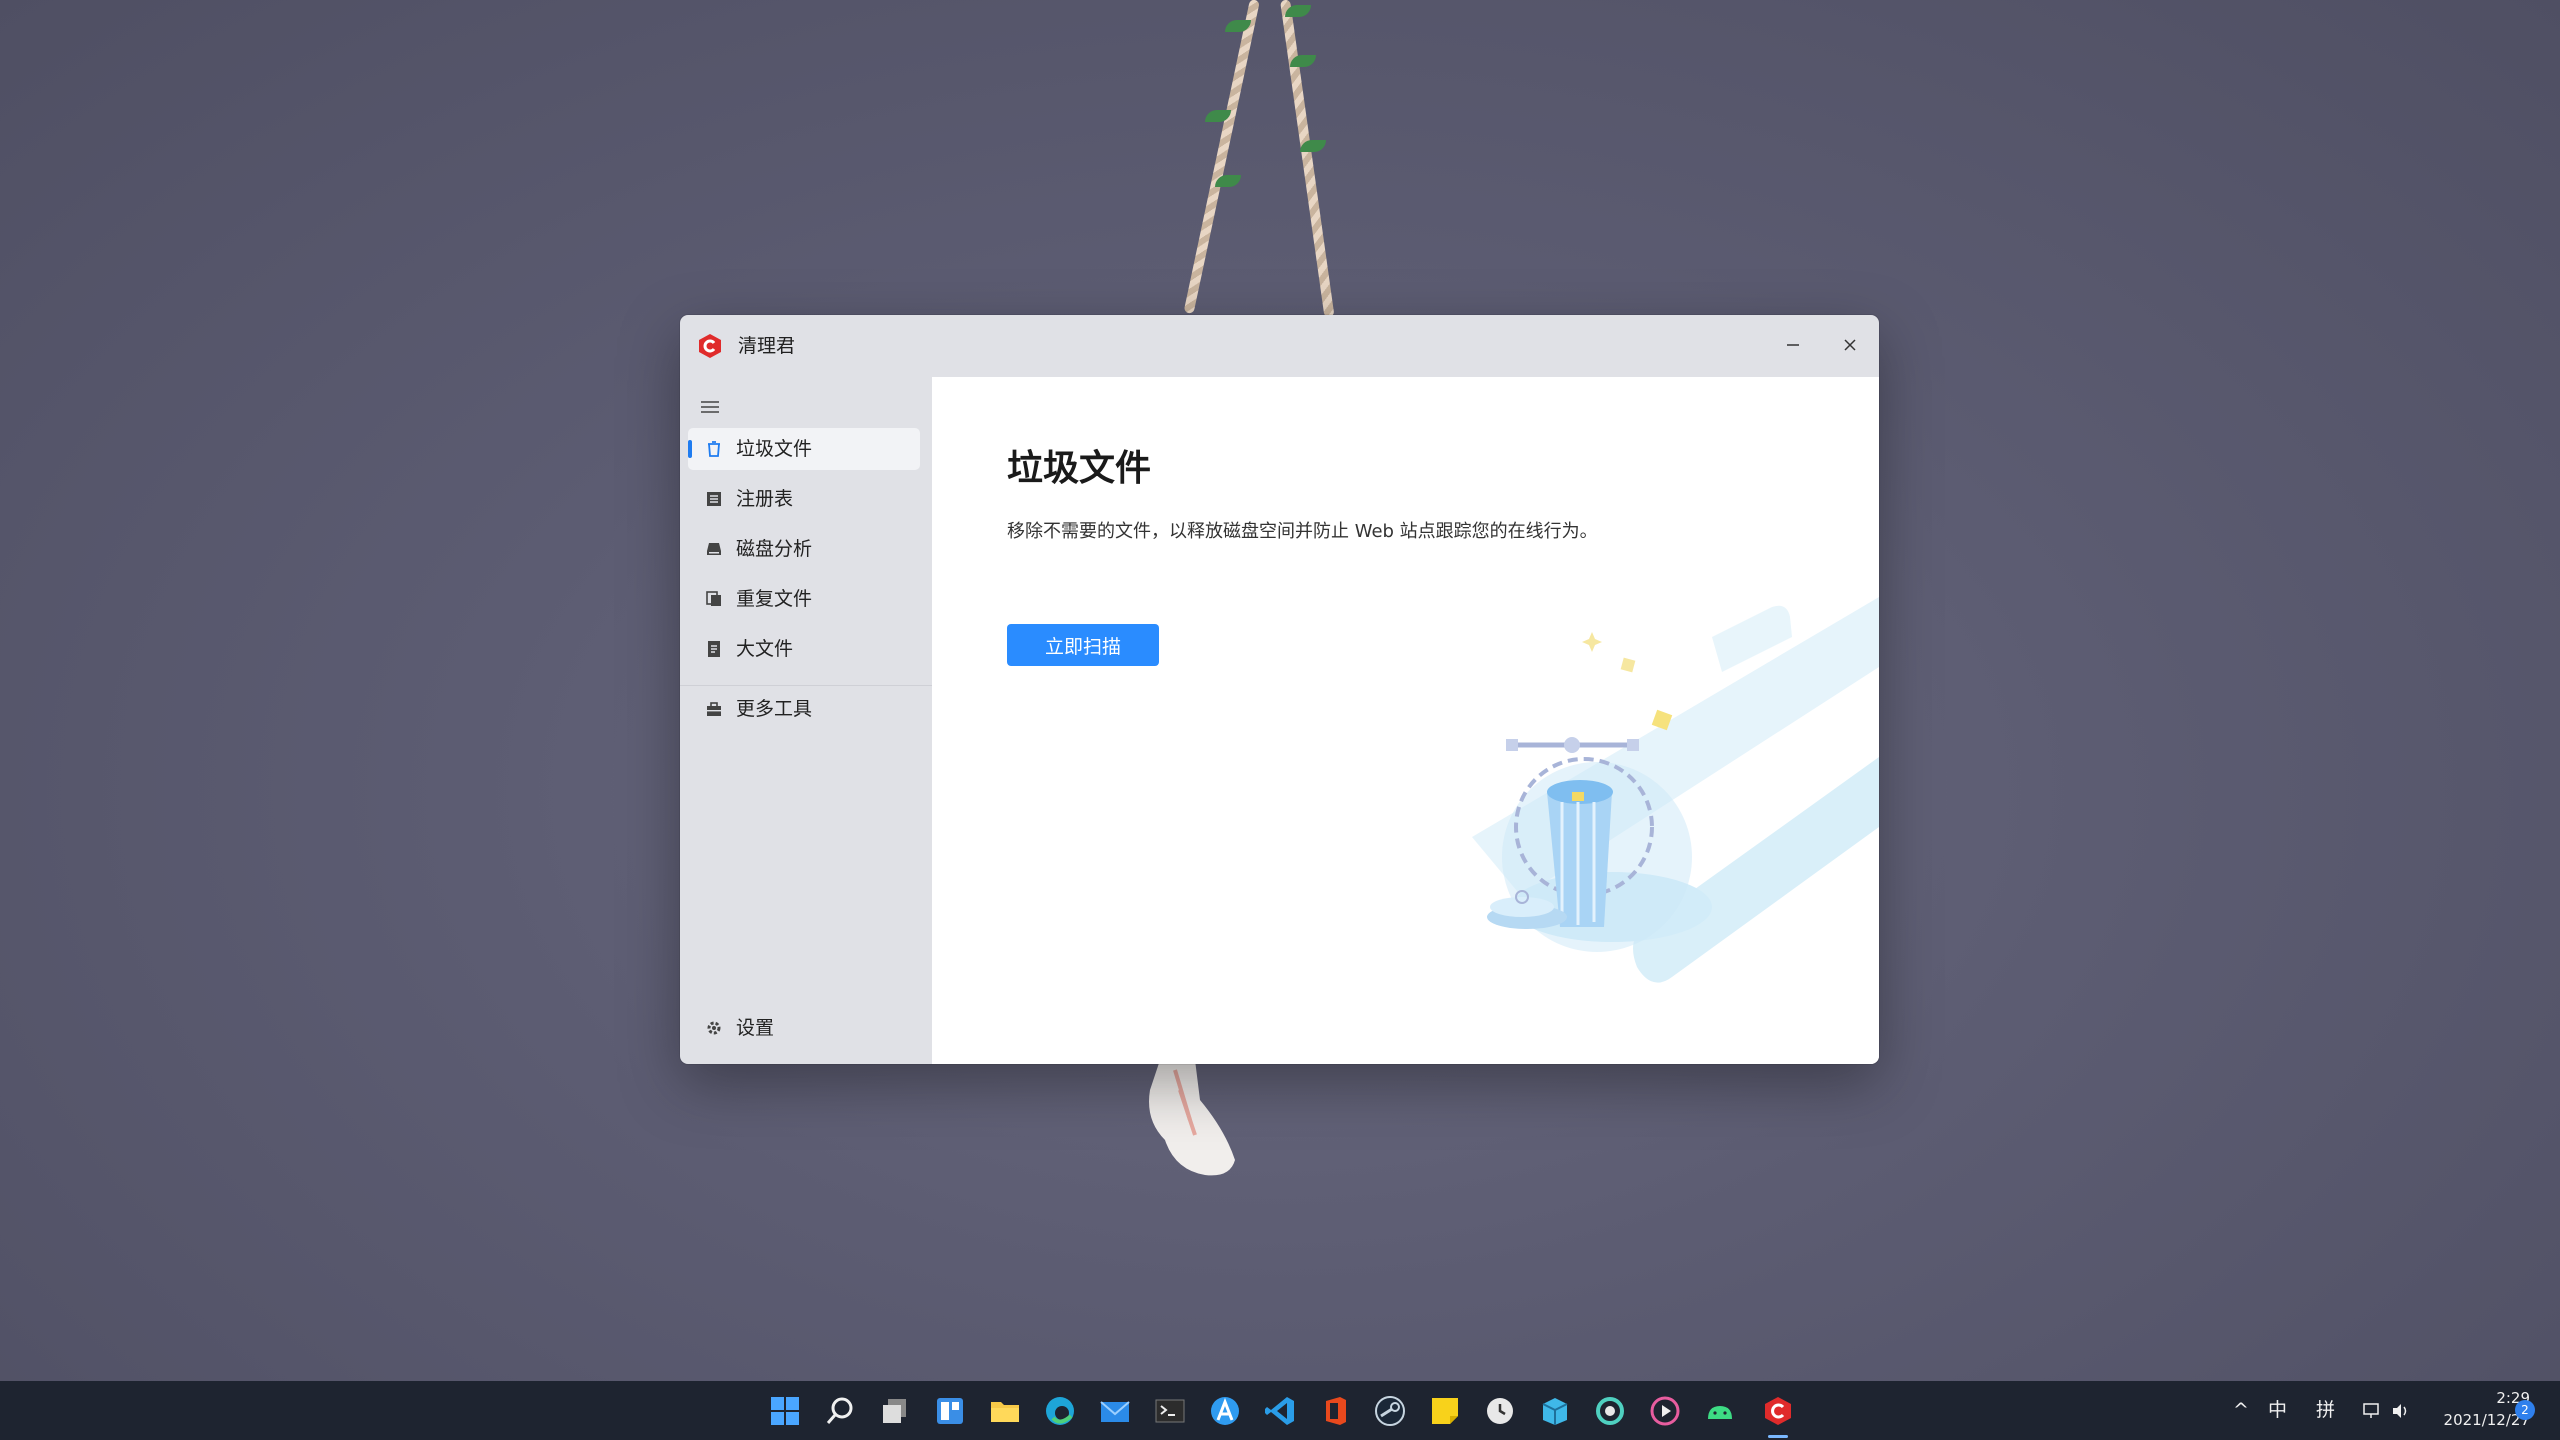 The width and height of the screenshot is (2560, 1440). I want to click on sidebar-item-junk-files: 垃圾文件, so click(804, 449).